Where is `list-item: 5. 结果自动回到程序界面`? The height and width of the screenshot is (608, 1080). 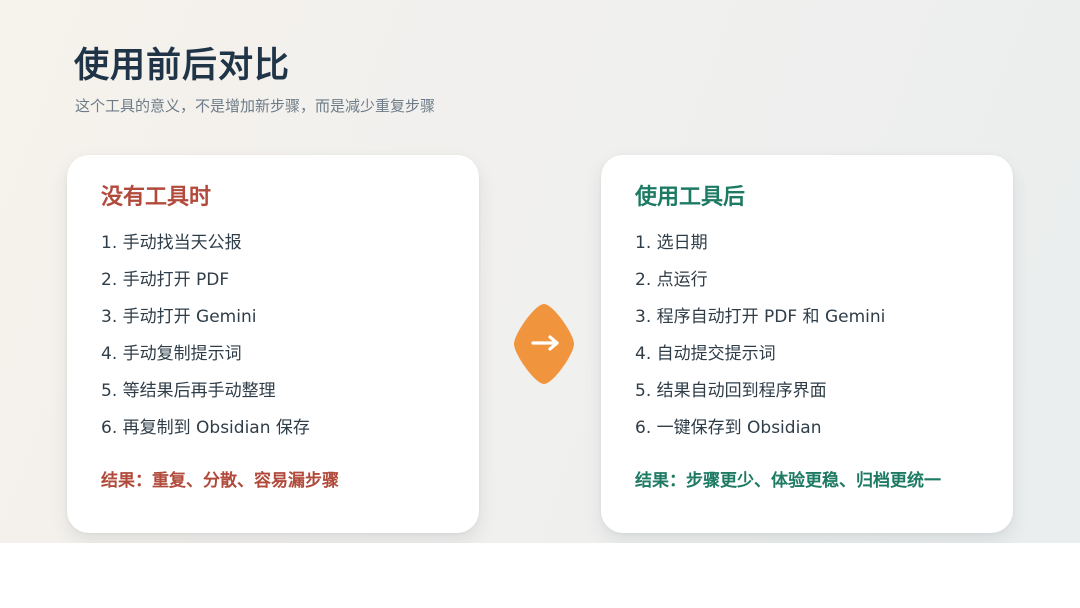
list-item: 5. 结果自动回到程序界面 is located at coordinates (731, 391).